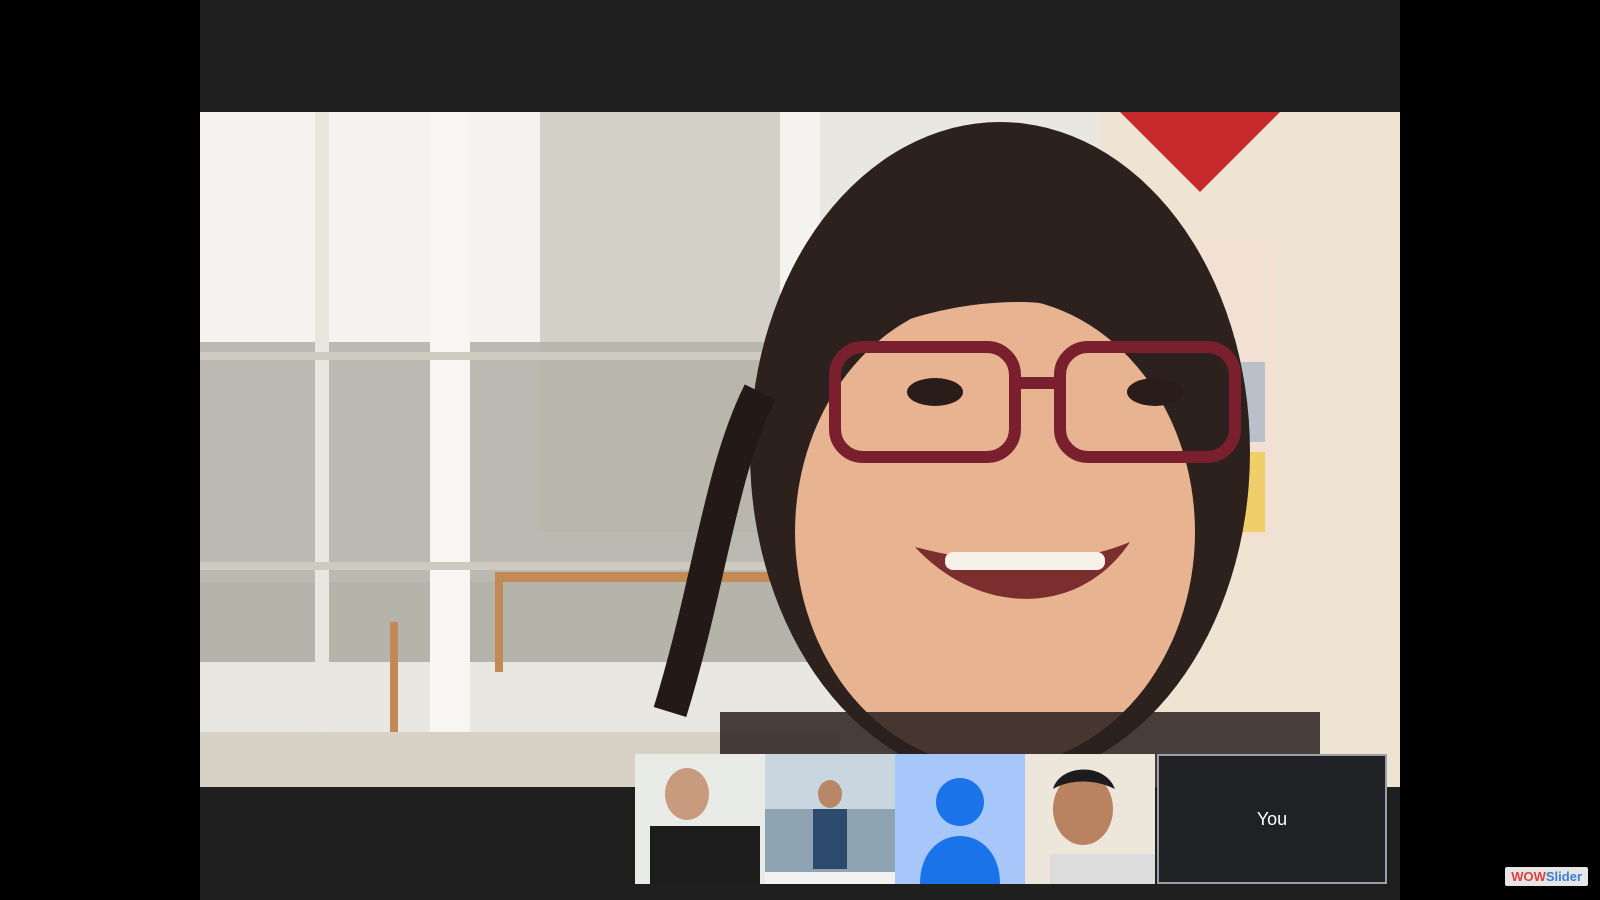 This screenshot has height=900, width=1600. I want to click on self-tile: You, so click(1272, 819).